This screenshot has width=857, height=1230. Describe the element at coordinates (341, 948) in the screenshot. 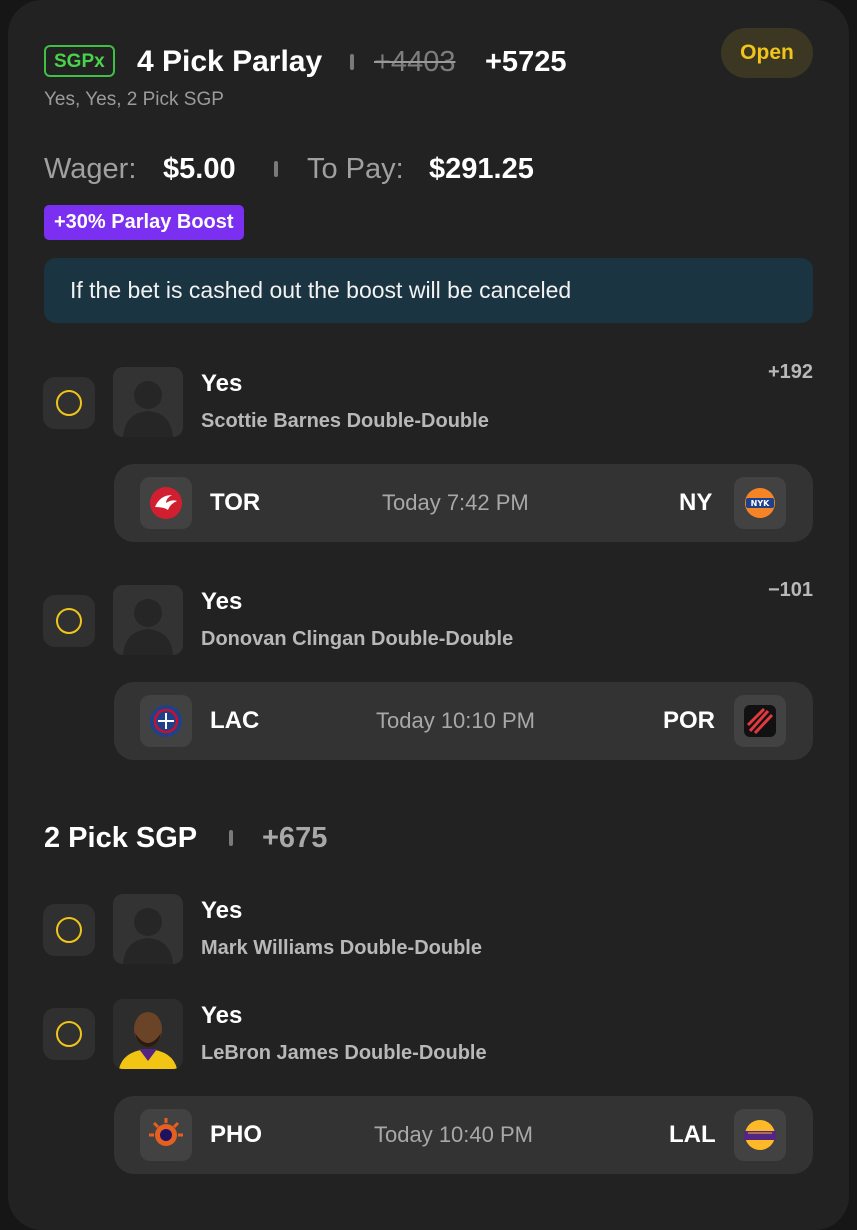

I see `leg-market: Mark Williams Double-Double` at that location.